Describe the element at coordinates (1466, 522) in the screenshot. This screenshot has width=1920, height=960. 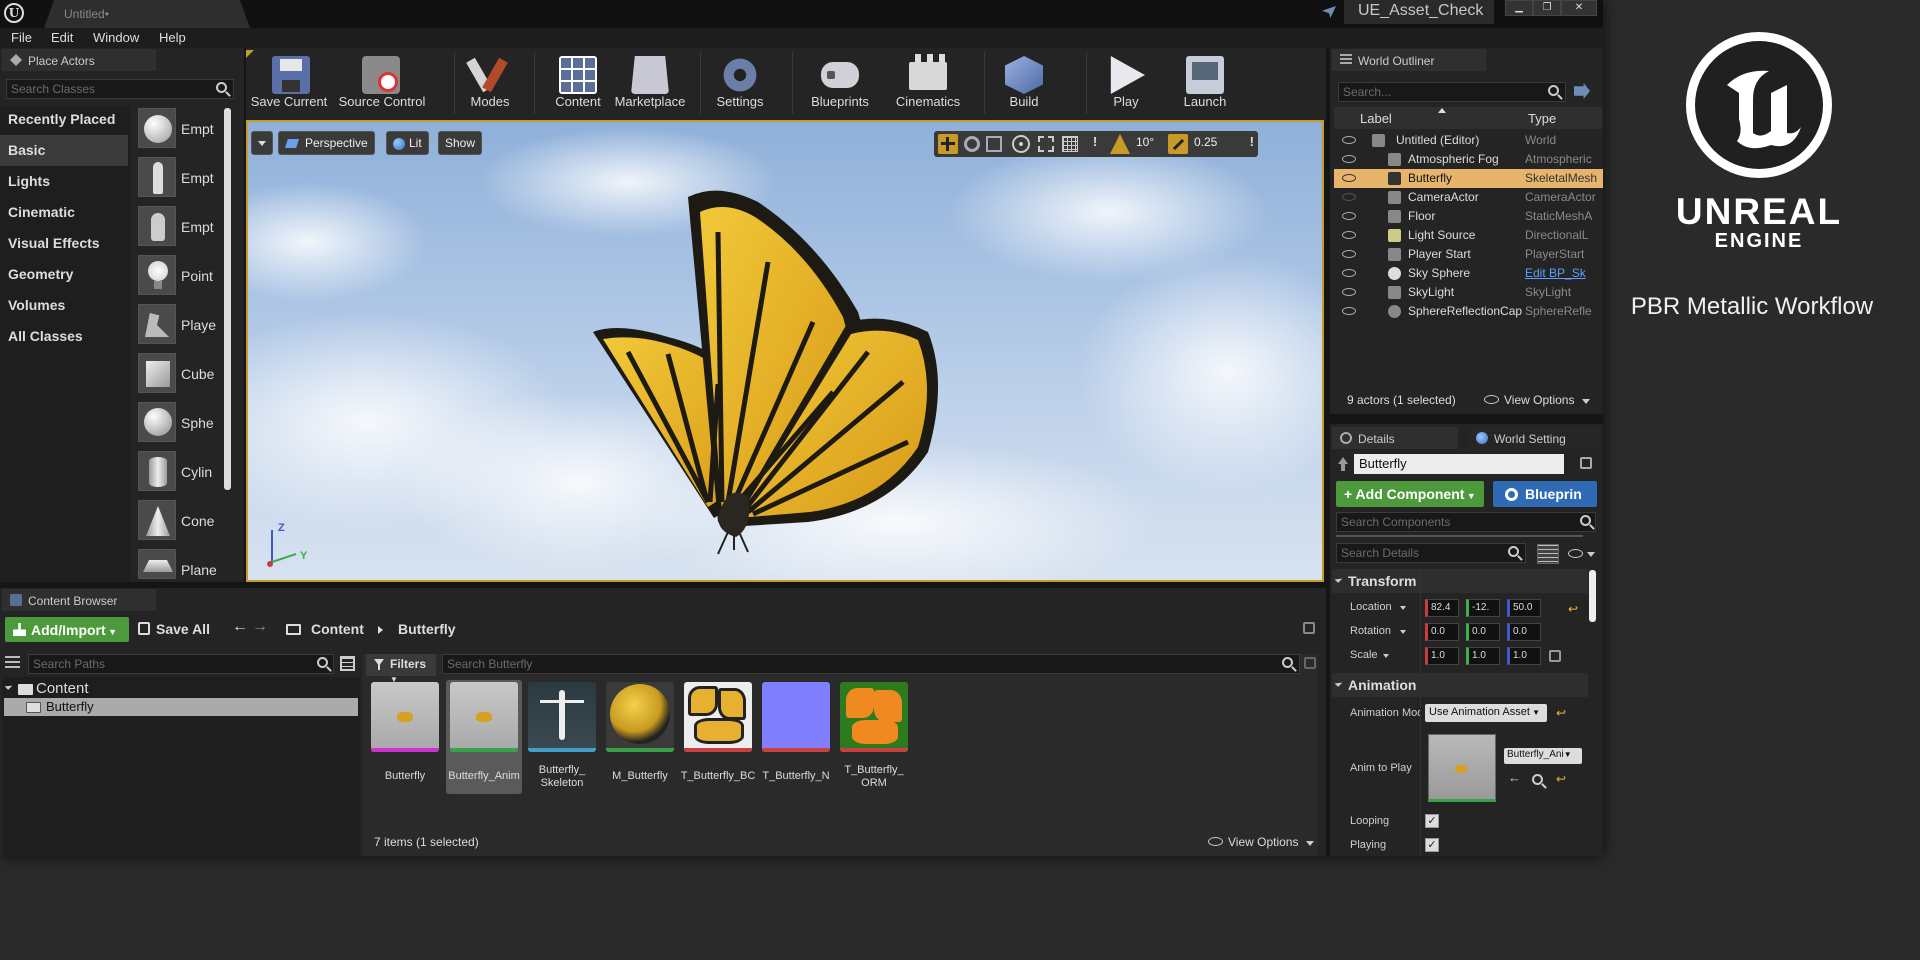
I see `search-components-input: Search Components` at that location.